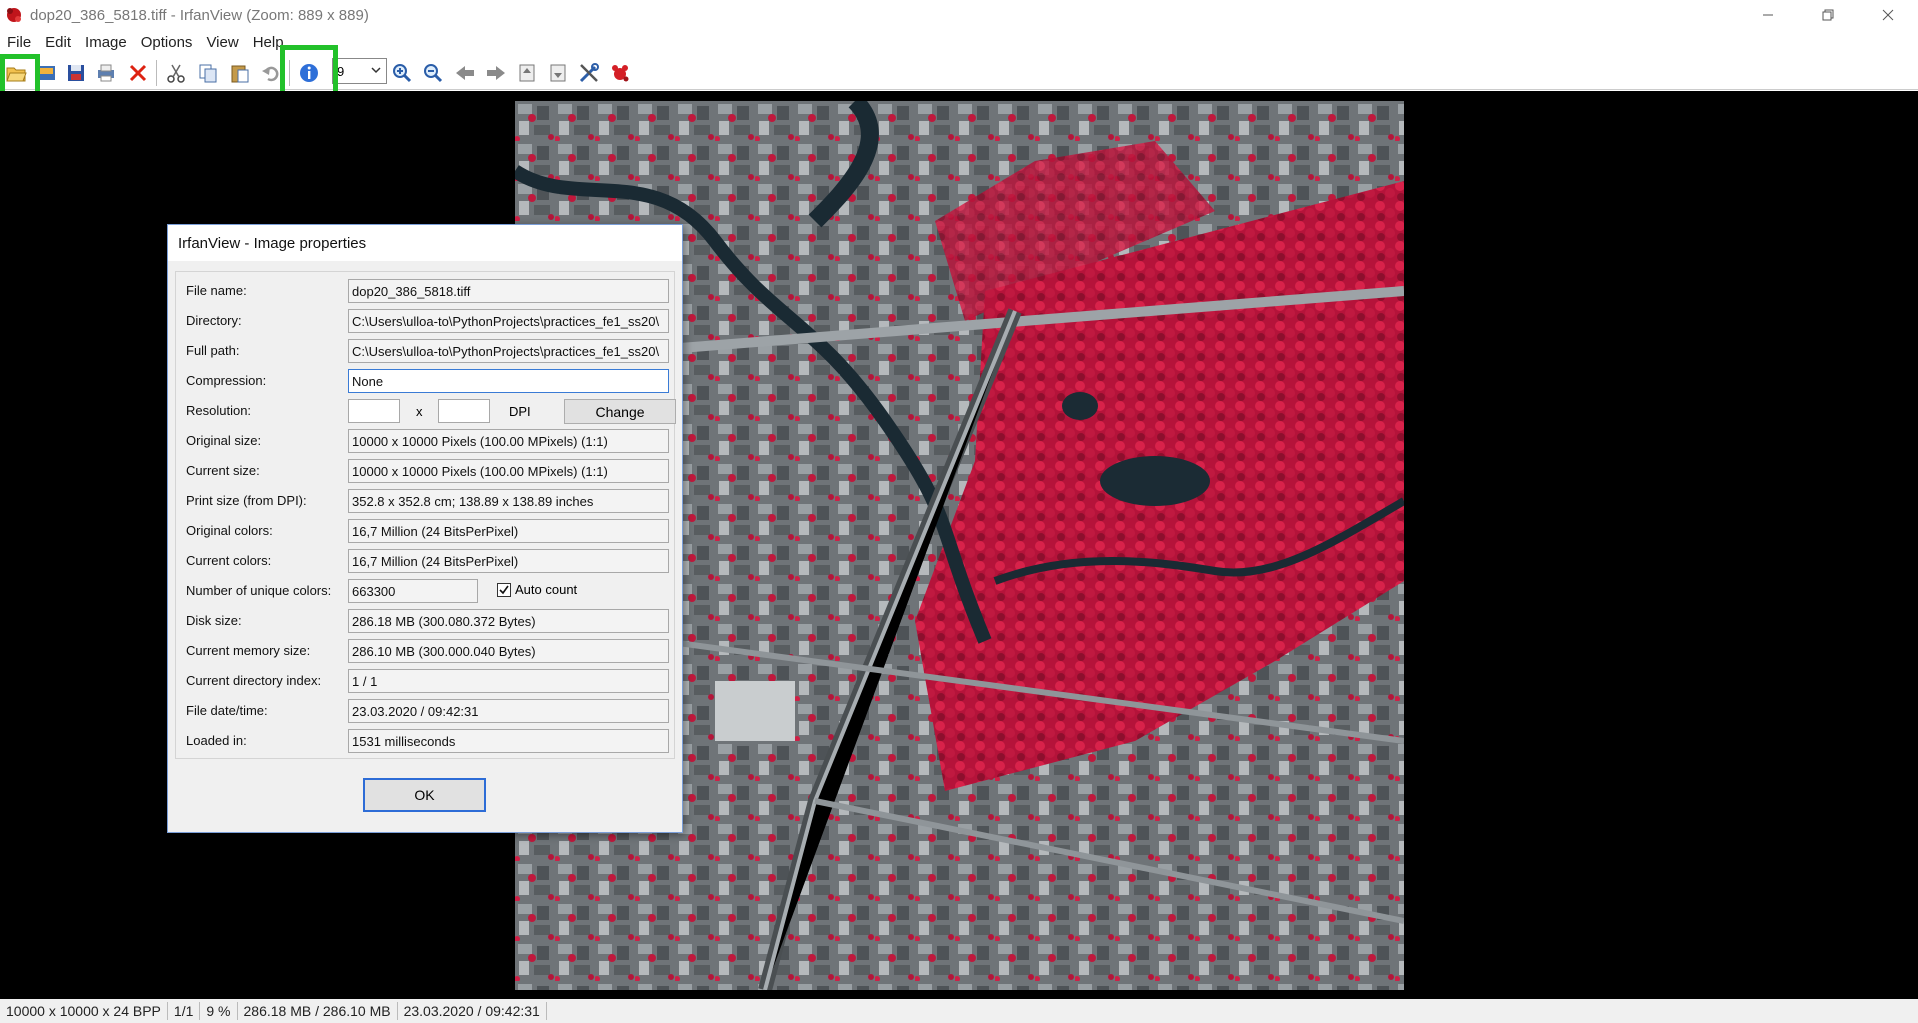 Image resolution: width=1918 pixels, height=1023 pixels. I want to click on row-resolution: Resolution: x DPI Change, so click(426, 411).